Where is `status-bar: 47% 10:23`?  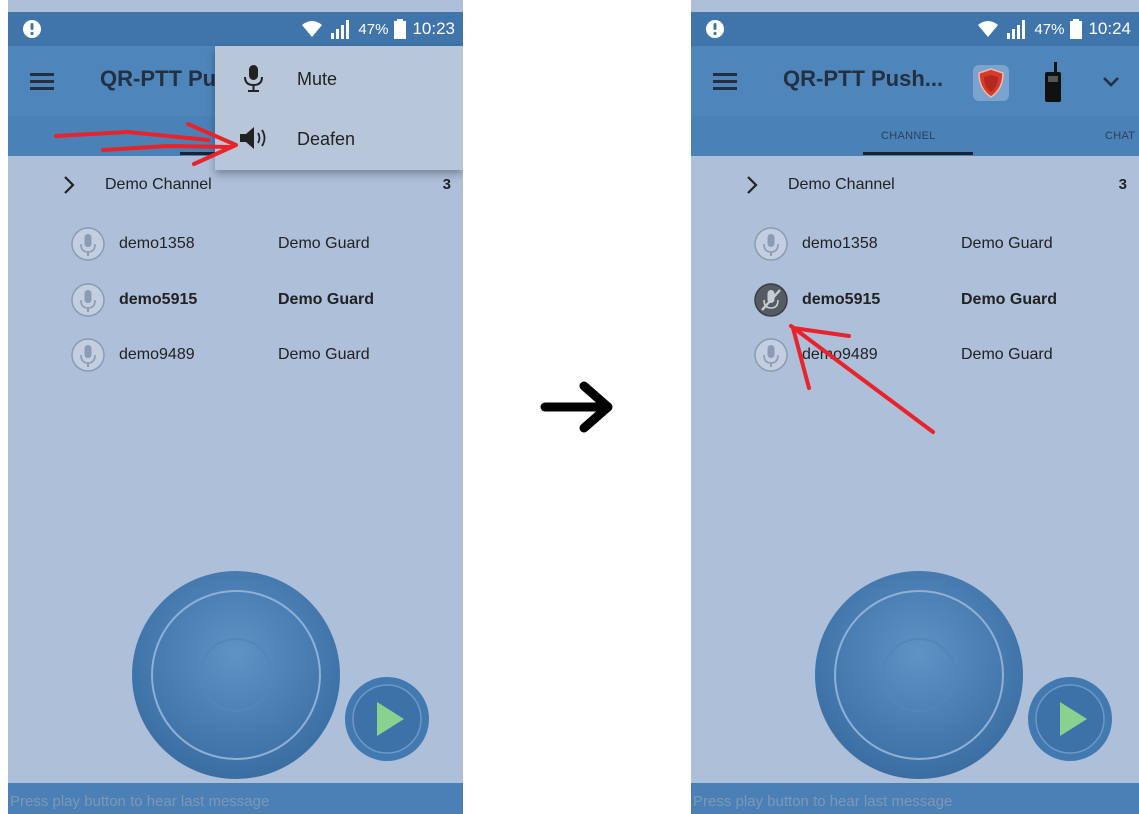 status-bar: 47% 10:23 is located at coordinates (235, 29).